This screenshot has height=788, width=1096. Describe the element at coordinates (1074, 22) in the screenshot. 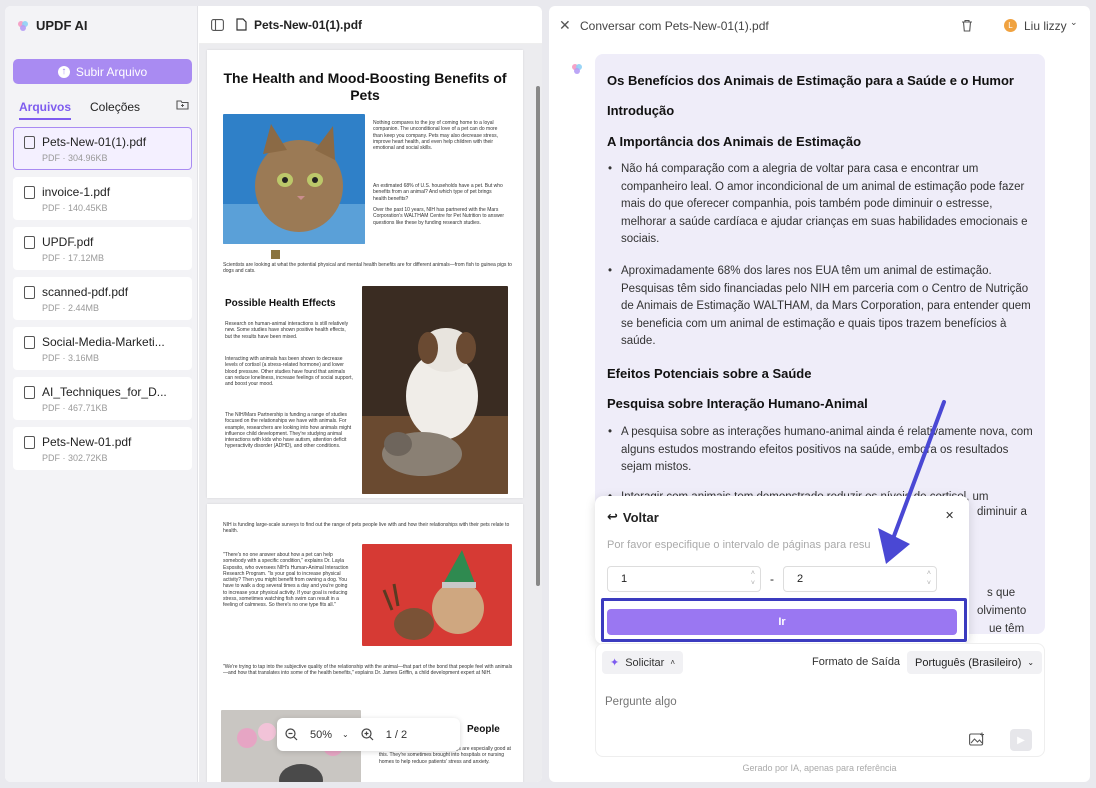

I see `chevron-down-icon: ⌄` at that location.